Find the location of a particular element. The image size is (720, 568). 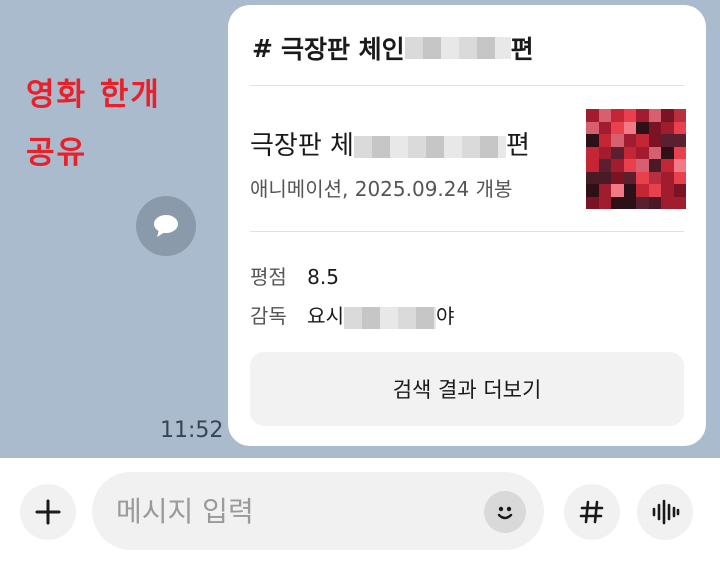

plus-icon is located at coordinates (48, 512).